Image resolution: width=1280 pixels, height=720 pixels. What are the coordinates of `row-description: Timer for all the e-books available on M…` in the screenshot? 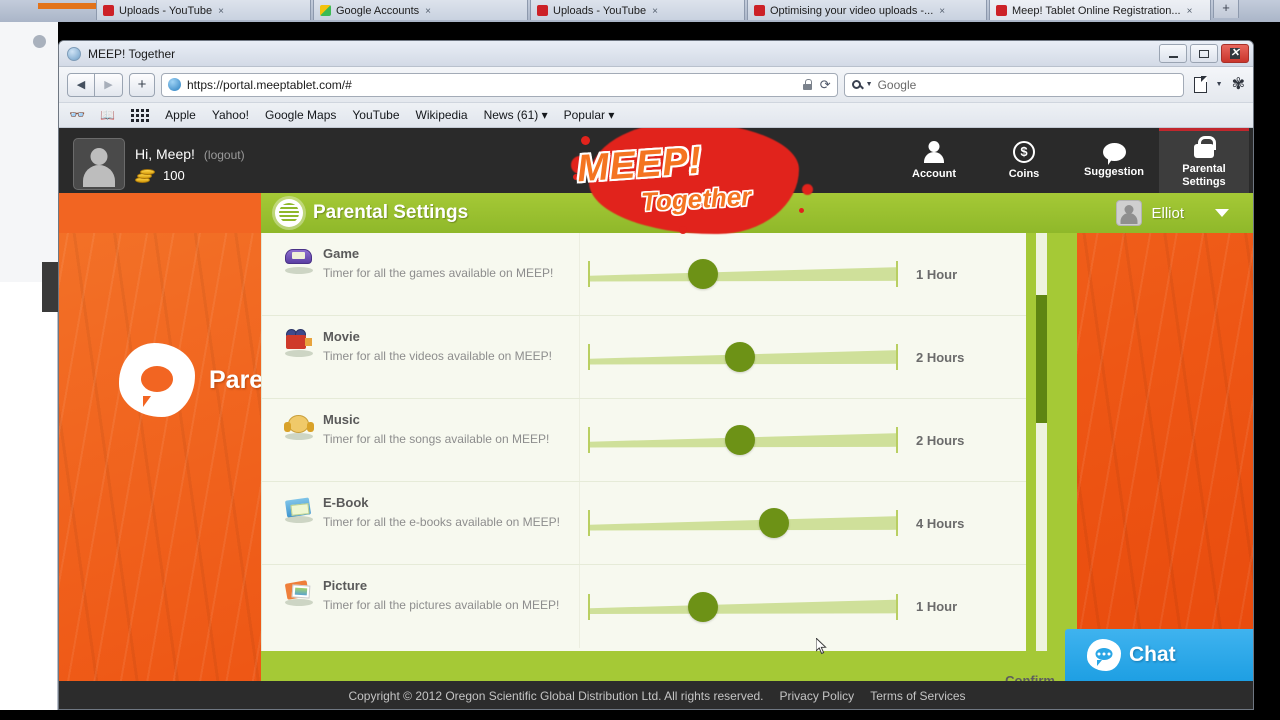 It's located at (441, 522).